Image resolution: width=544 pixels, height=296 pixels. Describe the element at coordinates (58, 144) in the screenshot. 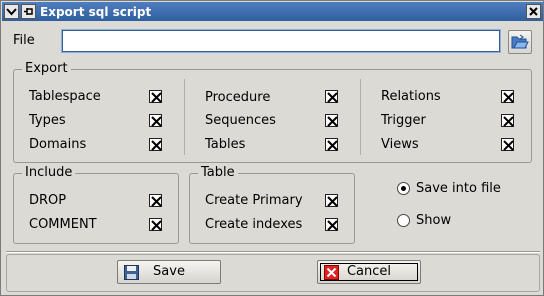

I see `option-label: Domains` at that location.